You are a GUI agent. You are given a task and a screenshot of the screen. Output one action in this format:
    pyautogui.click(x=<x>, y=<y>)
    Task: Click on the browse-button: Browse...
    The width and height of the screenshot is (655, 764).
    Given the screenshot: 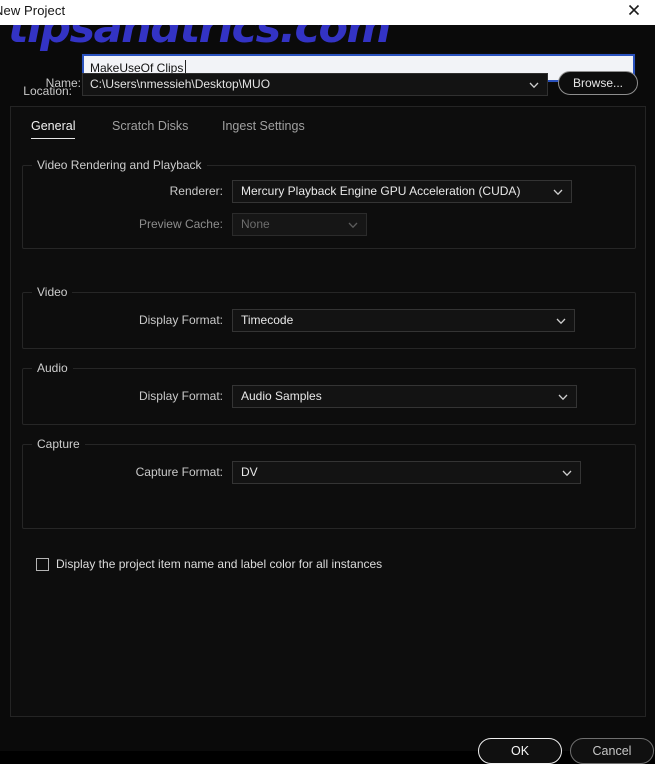 What is the action you would take?
    pyautogui.click(x=598, y=83)
    